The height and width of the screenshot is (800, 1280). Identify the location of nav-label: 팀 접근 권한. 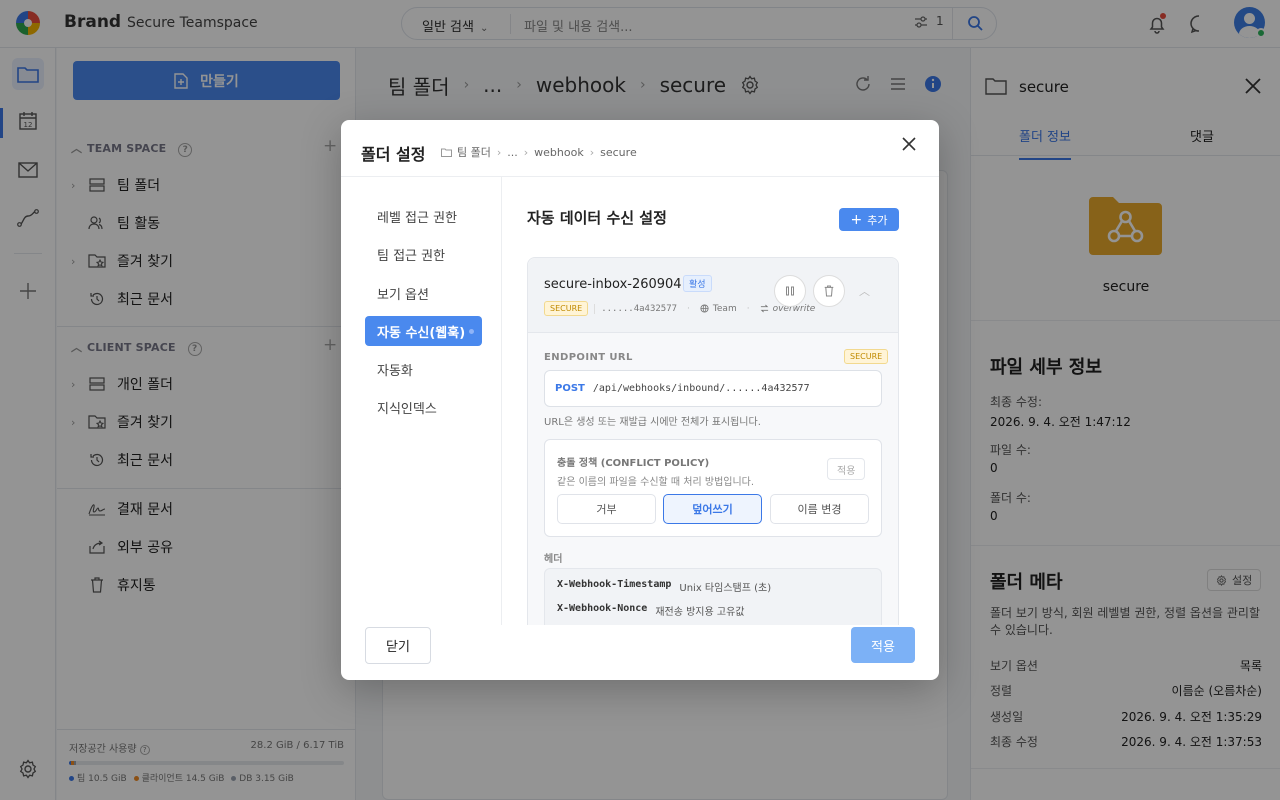
(411, 256).